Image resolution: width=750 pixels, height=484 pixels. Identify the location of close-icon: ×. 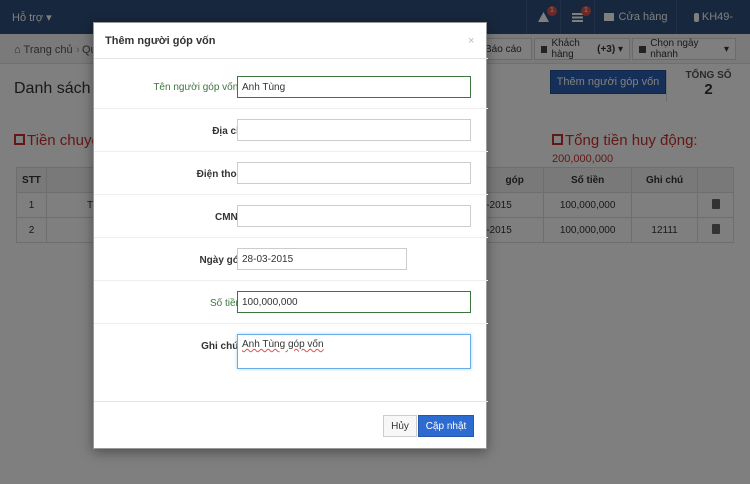
(471, 41).